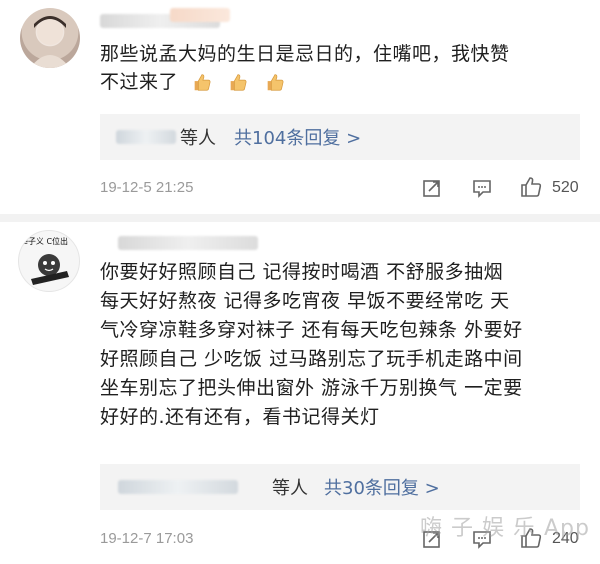 The height and width of the screenshot is (564, 600). I want to click on comment-text: 那些说孟大妈的生日是忌日的，住嘴吧，我快赞 不过来了, so click(340, 68).